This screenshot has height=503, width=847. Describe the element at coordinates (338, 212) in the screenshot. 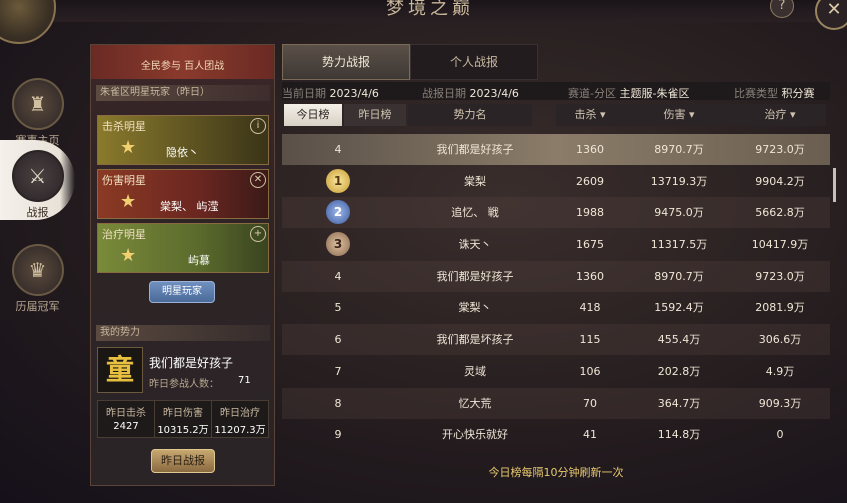

I see `silver-medal-icon: 2` at that location.